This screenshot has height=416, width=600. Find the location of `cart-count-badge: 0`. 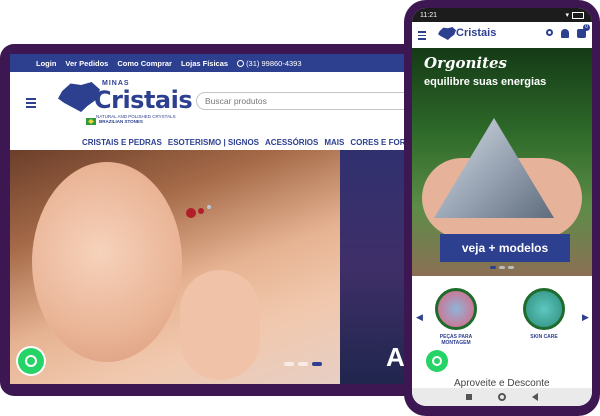

cart-count-badge: 0 is located at coordinates (586, 27).